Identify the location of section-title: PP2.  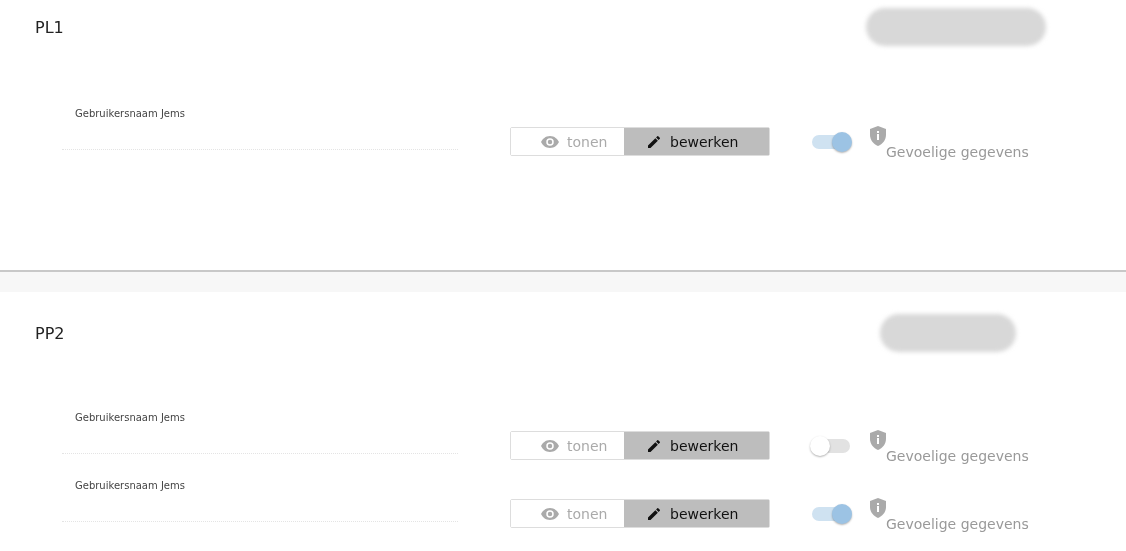
(50, 333).